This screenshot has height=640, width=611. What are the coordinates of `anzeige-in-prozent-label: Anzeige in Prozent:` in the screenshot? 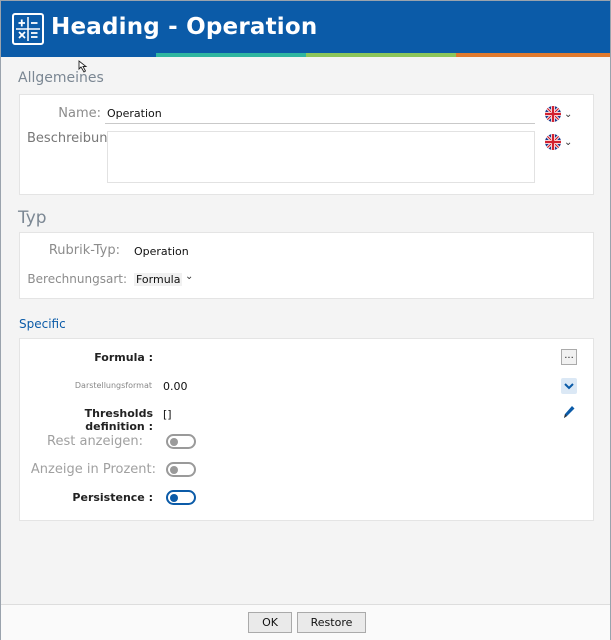 It's located at (93, 469).